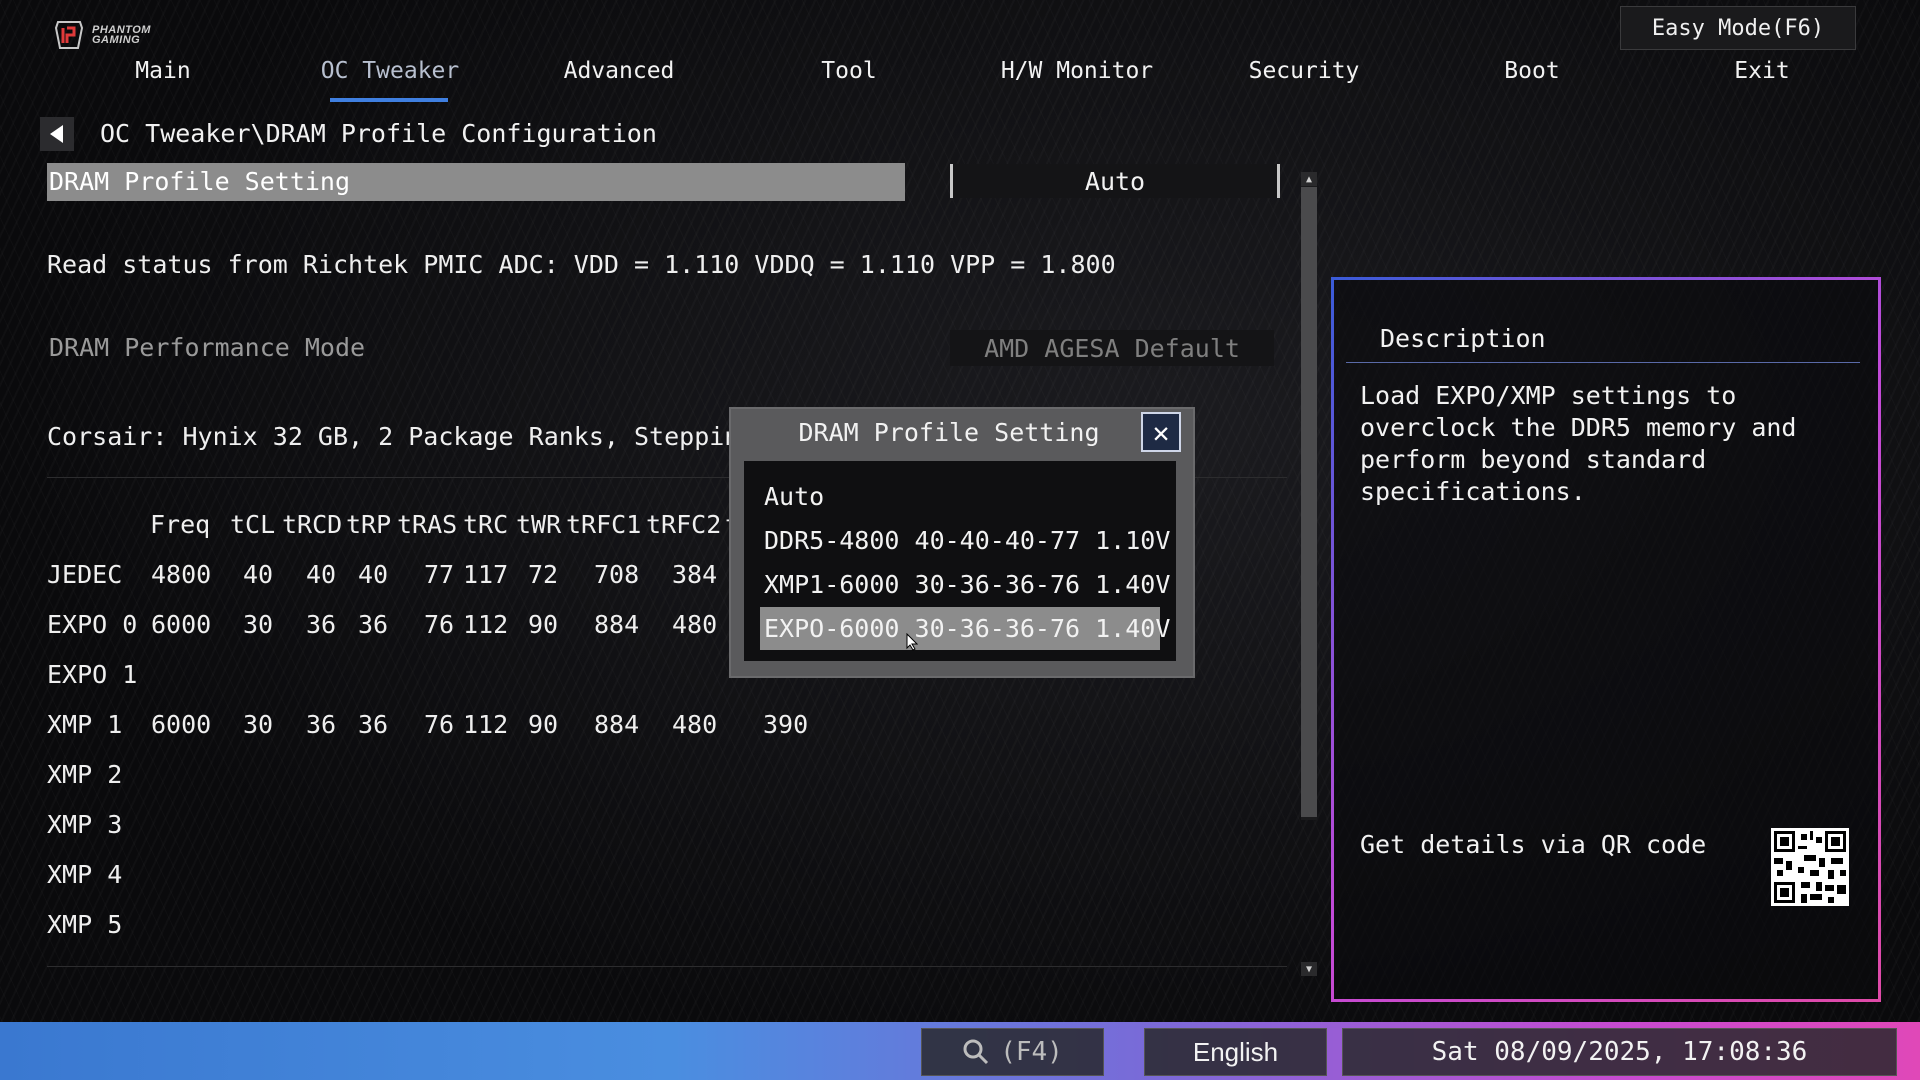 This screenshot has height=1080, width=1920. I want to click on dram-profile-setting-value: Auto, so click(1115, 181).